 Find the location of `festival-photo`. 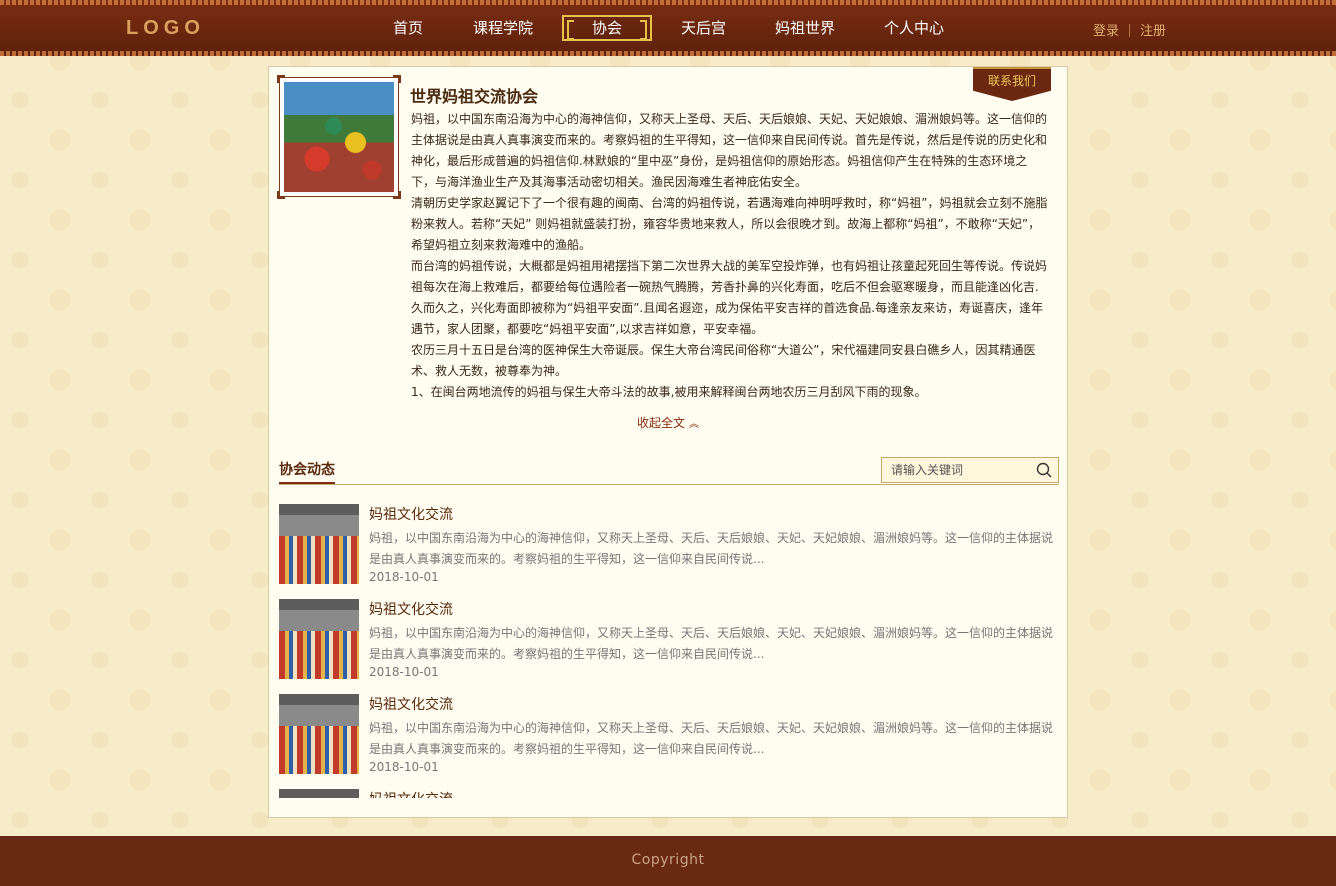

festival-photo is located at coordinates (339, 137).